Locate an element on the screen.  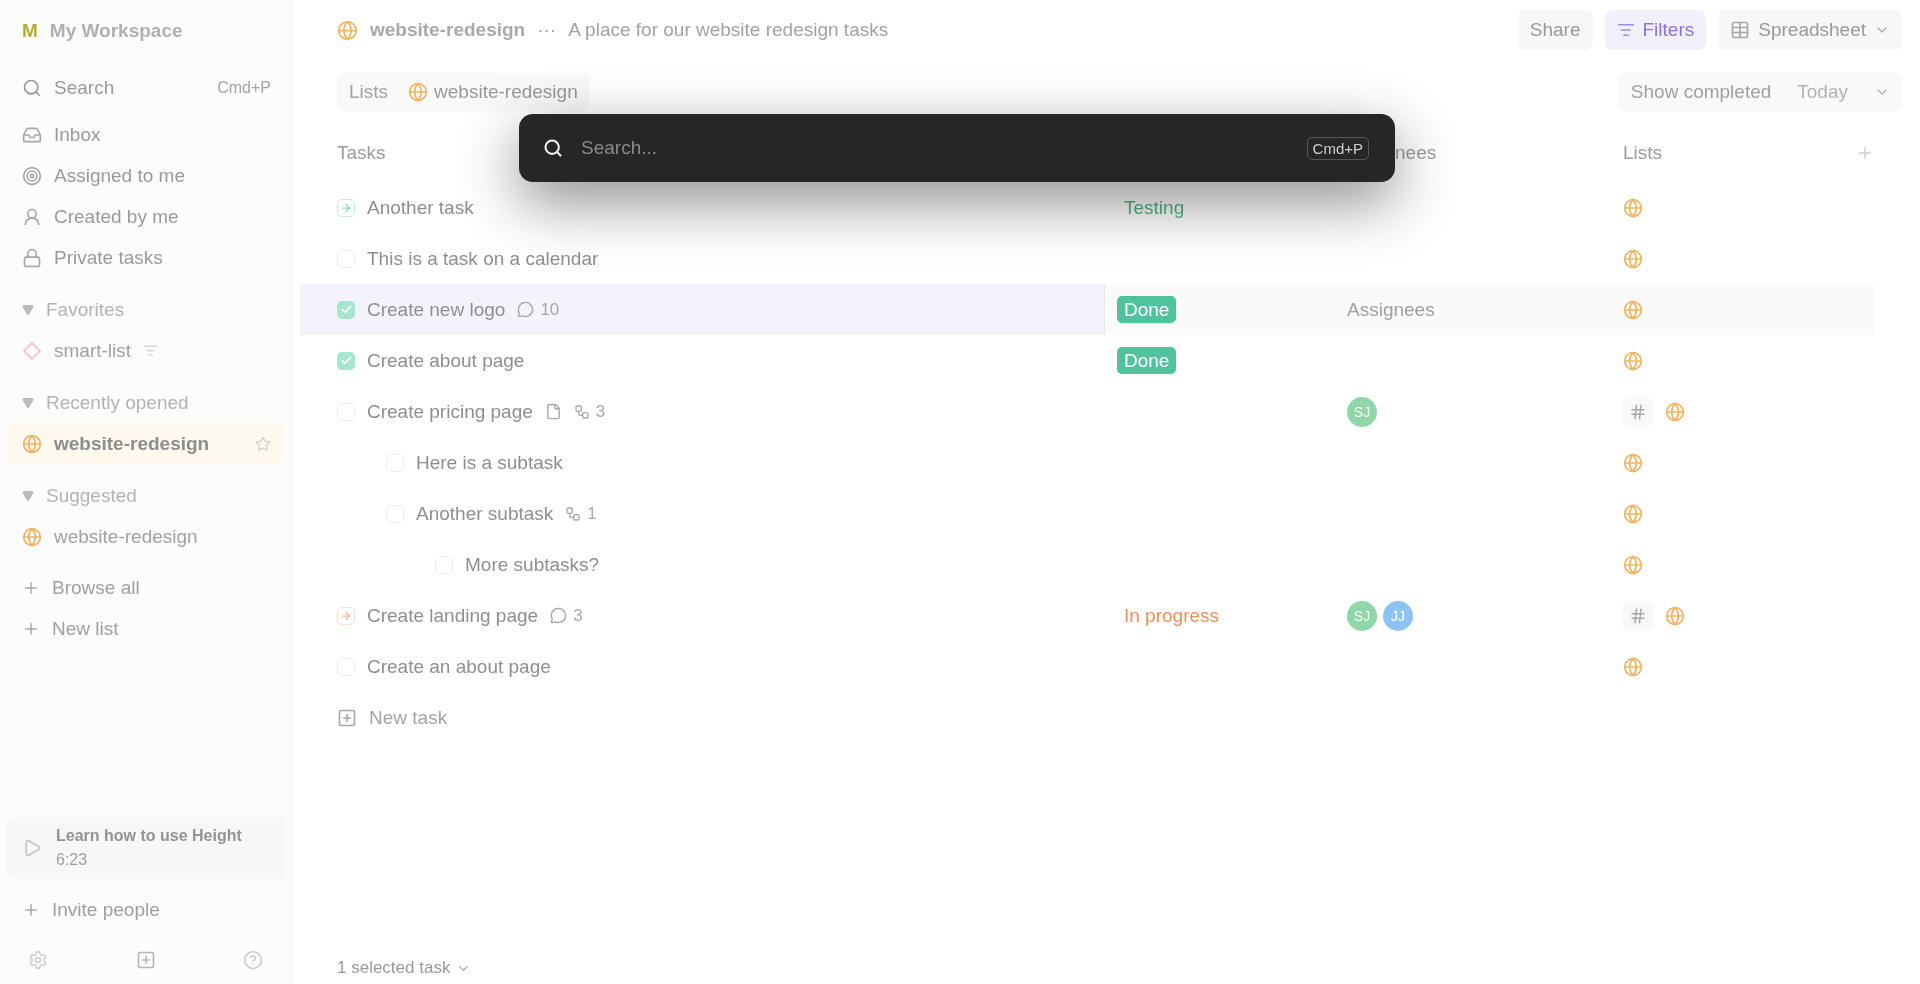
shortcut-hint: Cmd+P is located at coordinates (1337, 148).